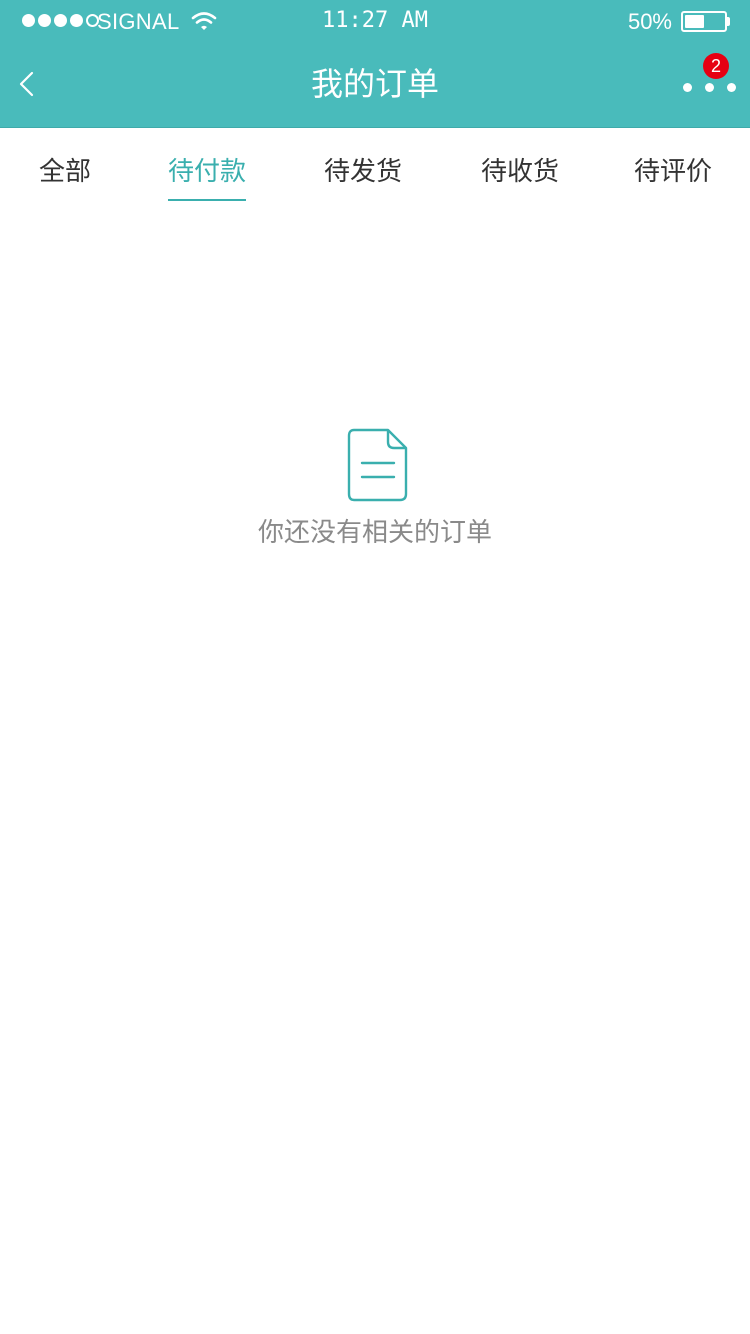  Describe the element at coordinates (649, 21) in the screenshot. I see `battery-percent: 50%` at that location.